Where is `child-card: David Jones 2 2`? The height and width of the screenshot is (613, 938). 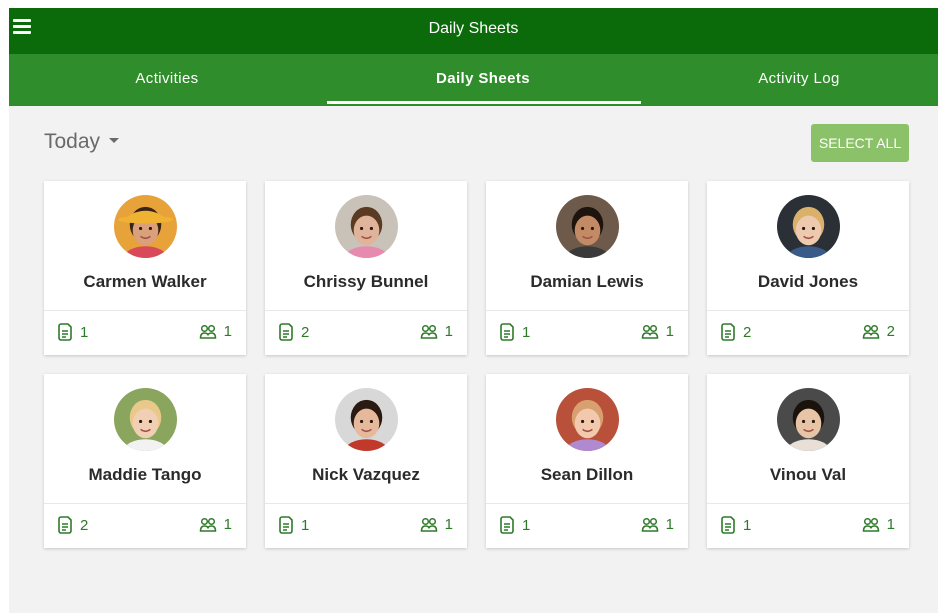 child-card: David Jones 2 2 is located at coordinates (808, 268).